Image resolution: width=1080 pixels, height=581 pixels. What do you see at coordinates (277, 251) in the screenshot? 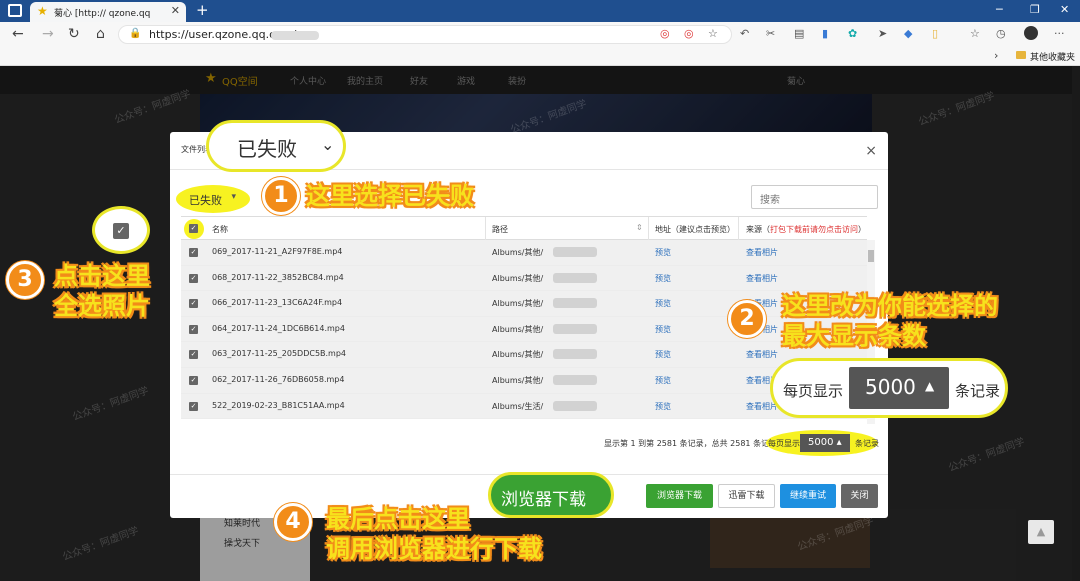
I see `file-name: 069_2017-11-21_A2F97F8E.mp4` at bounding box center [277, 251].